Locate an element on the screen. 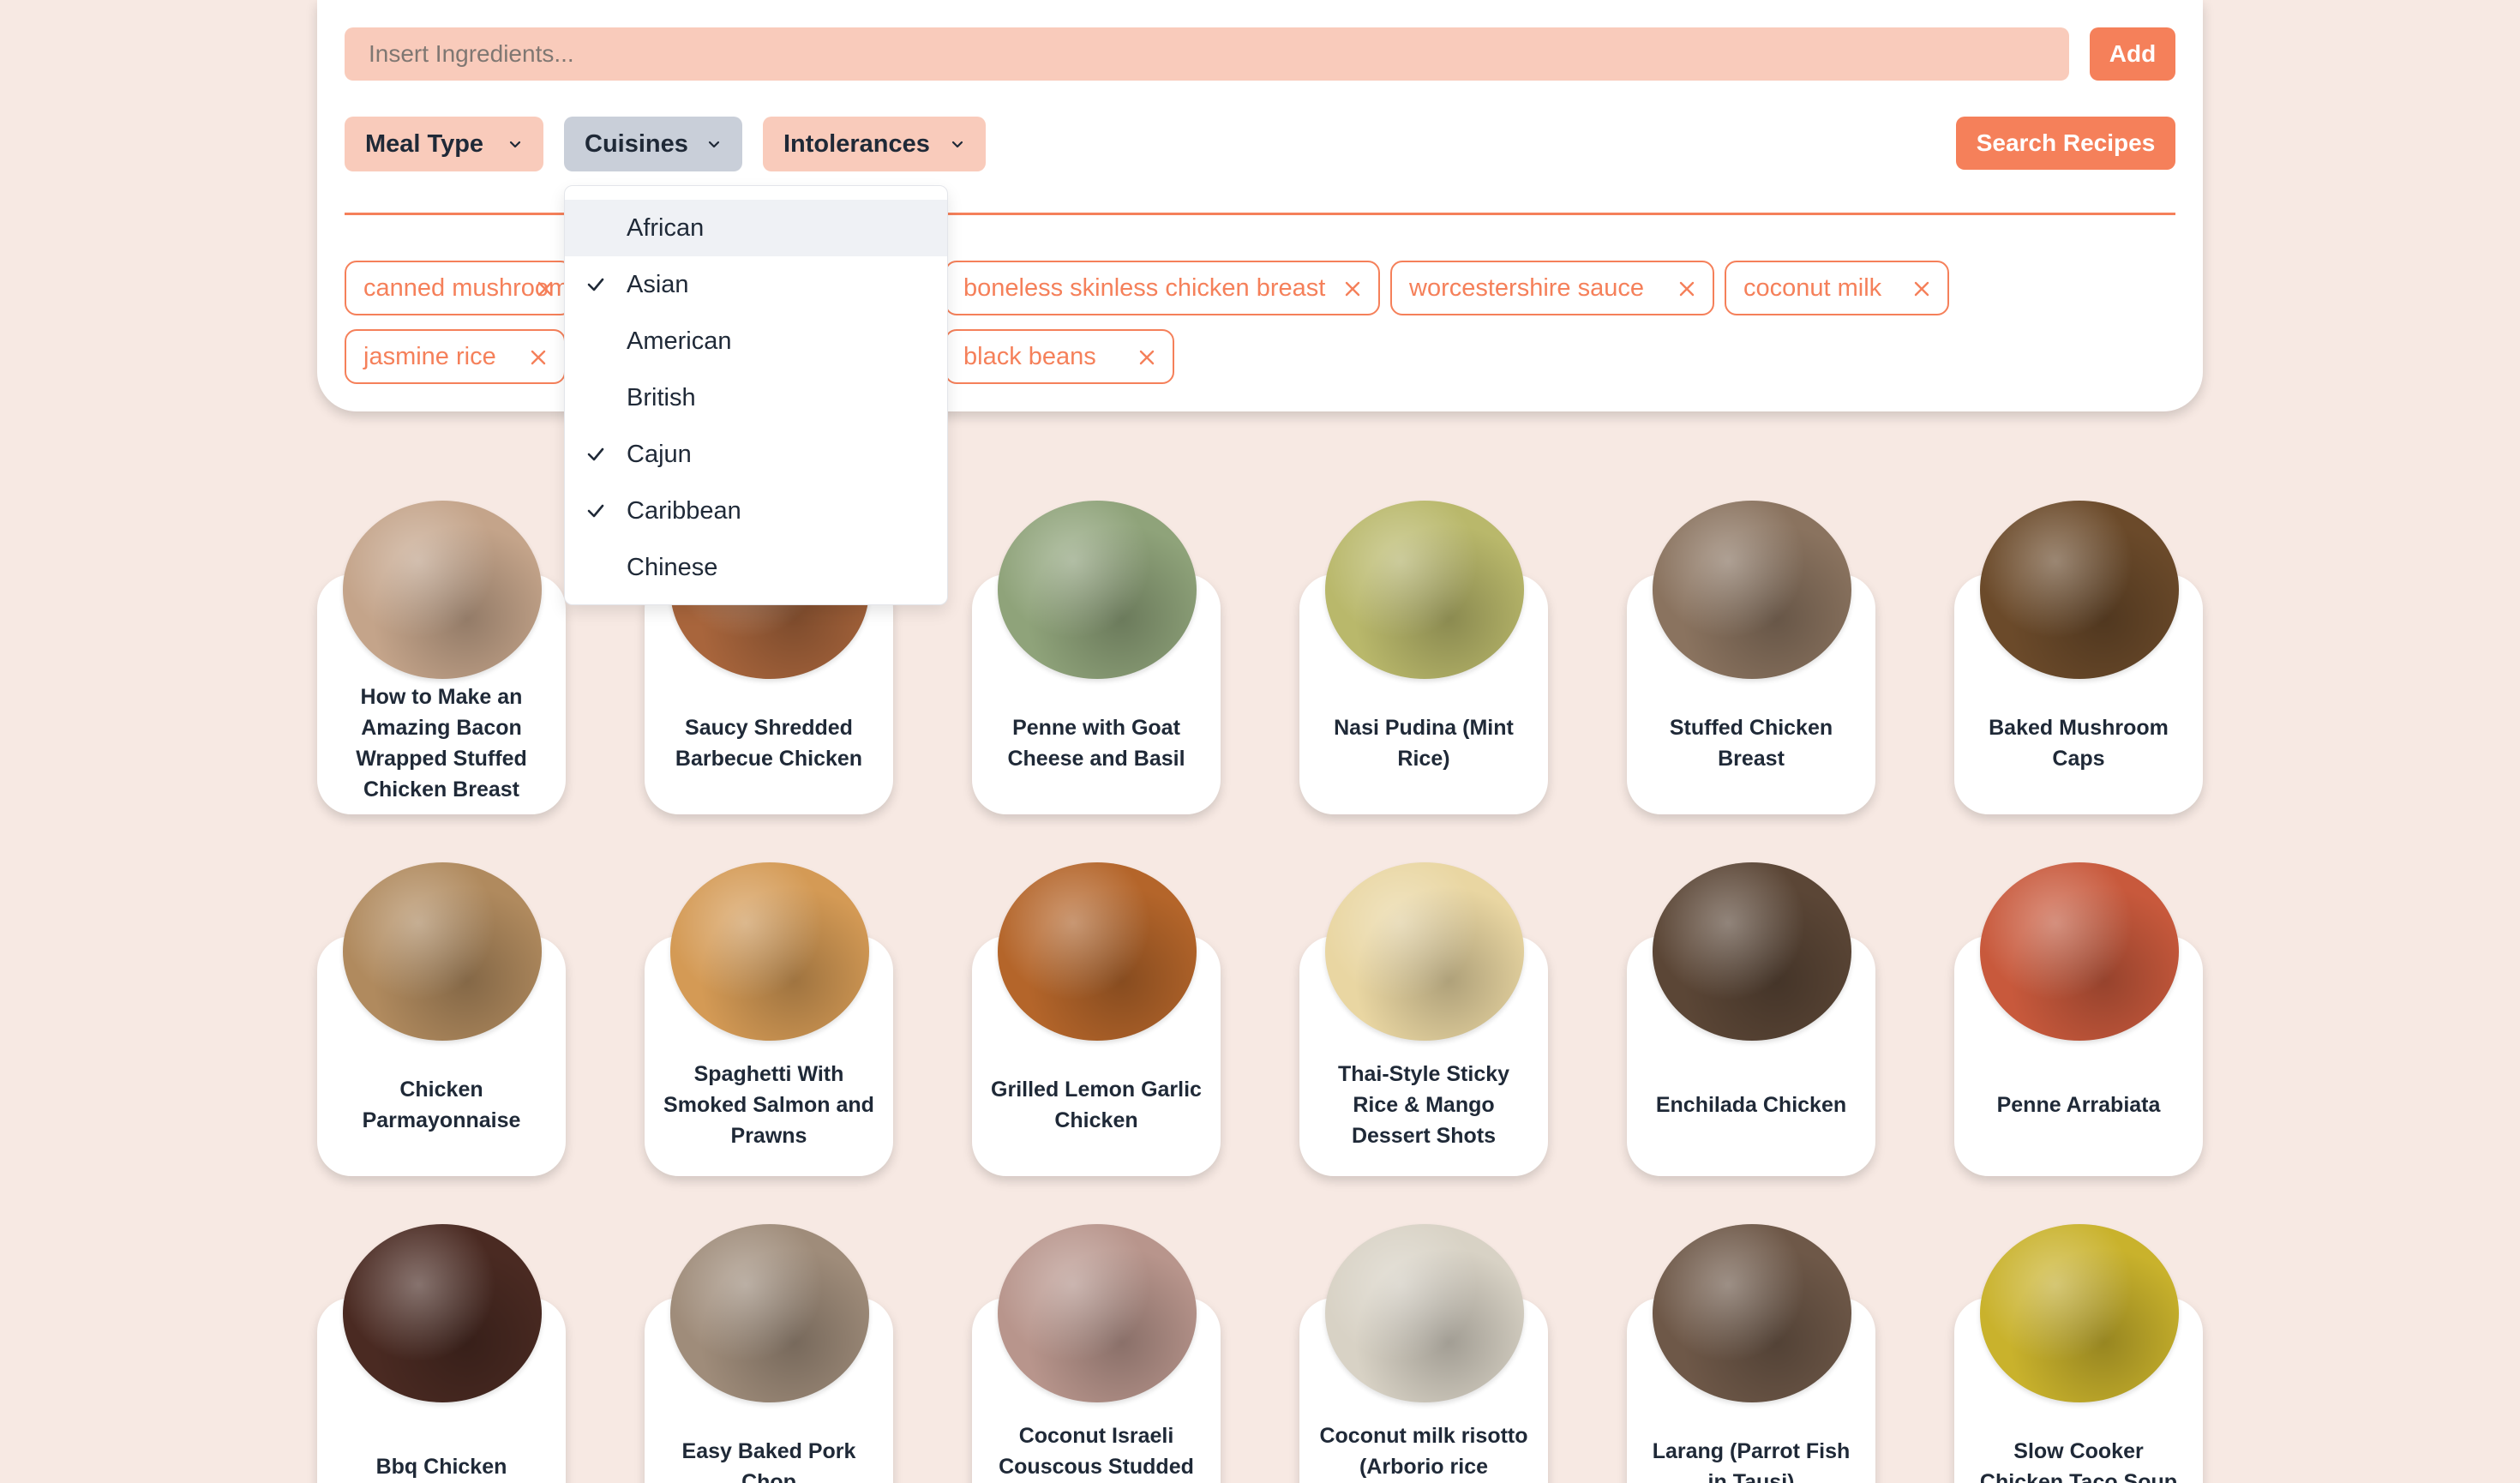 This screenshot has height=1483, width=2520. recipe-card: Slow Cooker Chicken Taco Soup is located at coordinates (2078, 1353).